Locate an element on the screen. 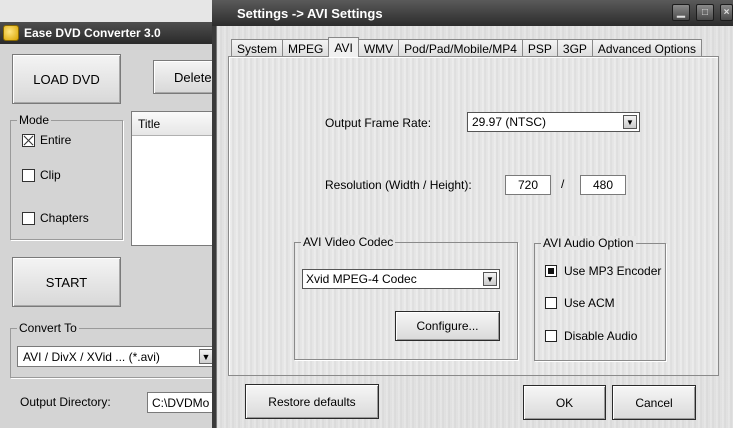 This screenshot has height=428, width=733. load-dvd-button: LOAD DVD is located at coordinates (66, 79).